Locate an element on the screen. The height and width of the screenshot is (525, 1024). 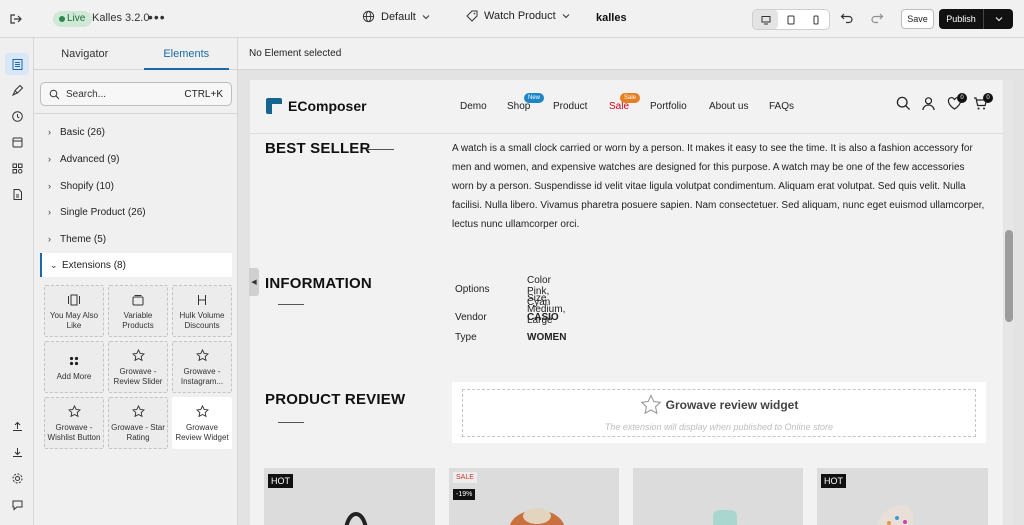
collapse-panel-handle: ◀ is located at coordinates (254, 282).